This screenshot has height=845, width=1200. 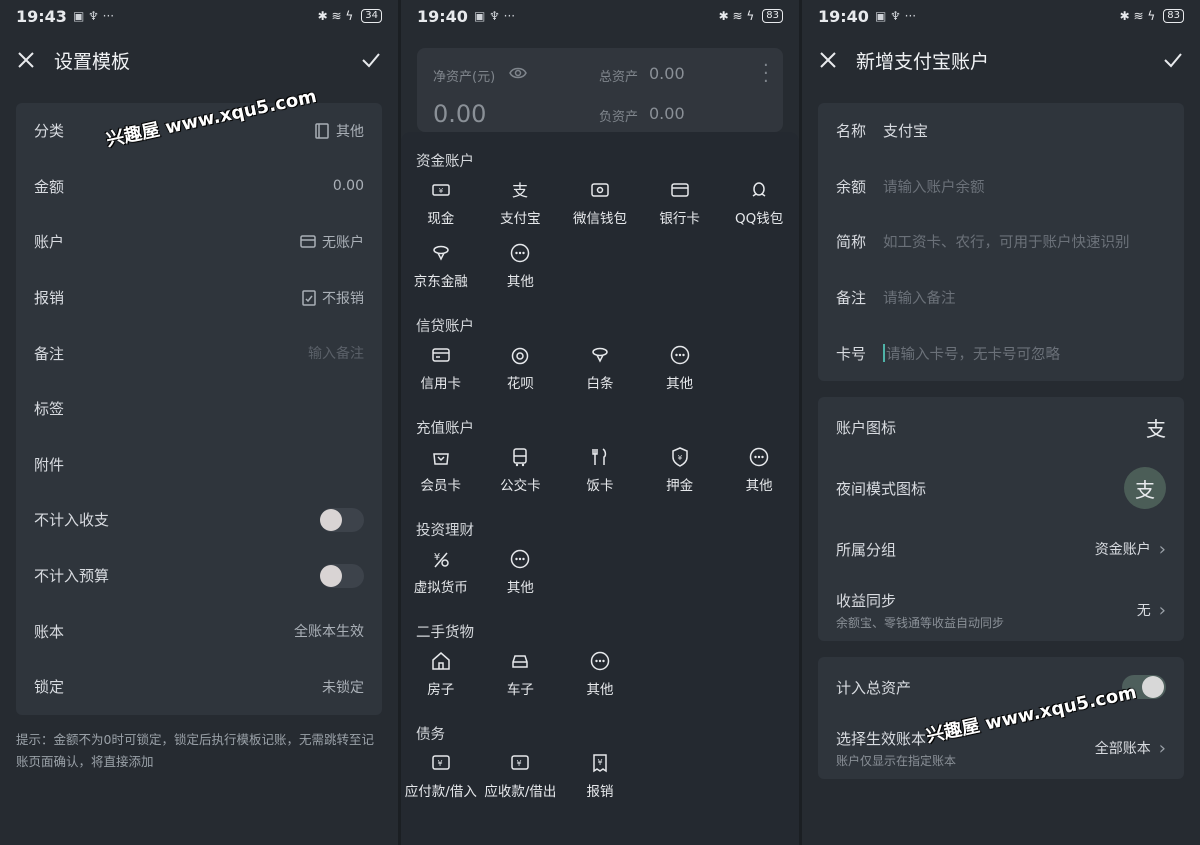 What do you see at coordinates (521, 367) in the screenshot?
I see `type-huabei: 花呗` at bounding box center [521, 367].